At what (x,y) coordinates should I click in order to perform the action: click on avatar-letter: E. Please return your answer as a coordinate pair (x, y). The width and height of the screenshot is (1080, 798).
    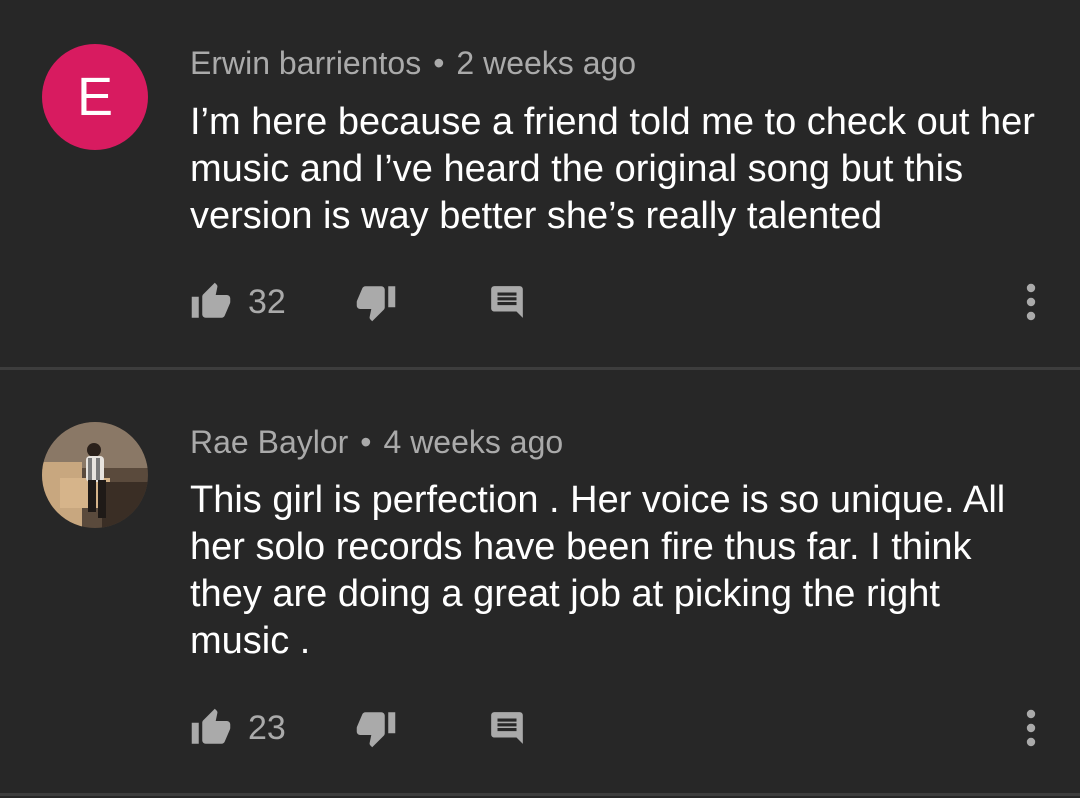
    Looking at the image, I should click on (95, 97).